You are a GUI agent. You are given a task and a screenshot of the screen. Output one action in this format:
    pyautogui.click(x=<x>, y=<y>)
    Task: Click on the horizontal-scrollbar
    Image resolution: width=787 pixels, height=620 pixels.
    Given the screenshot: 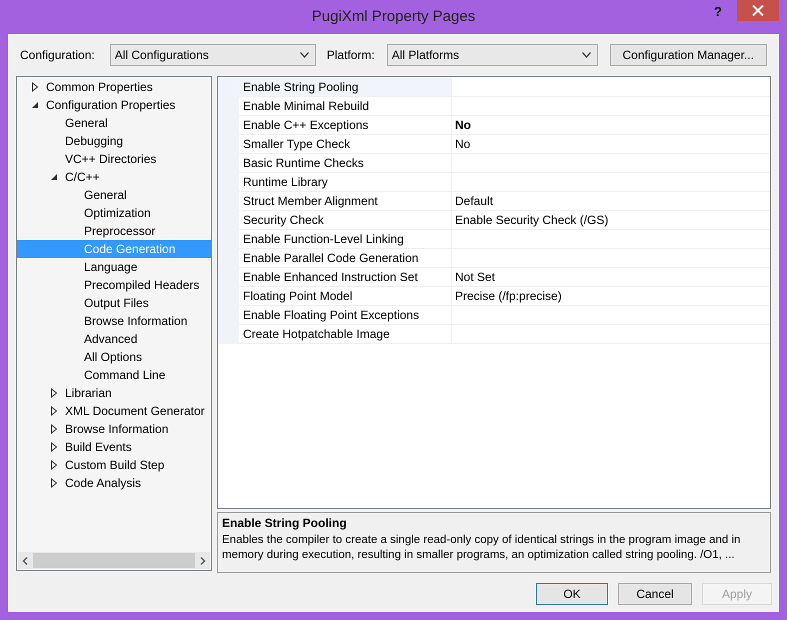 What is the action you would take?
    pyautogui.click(x=114, y=560)
    